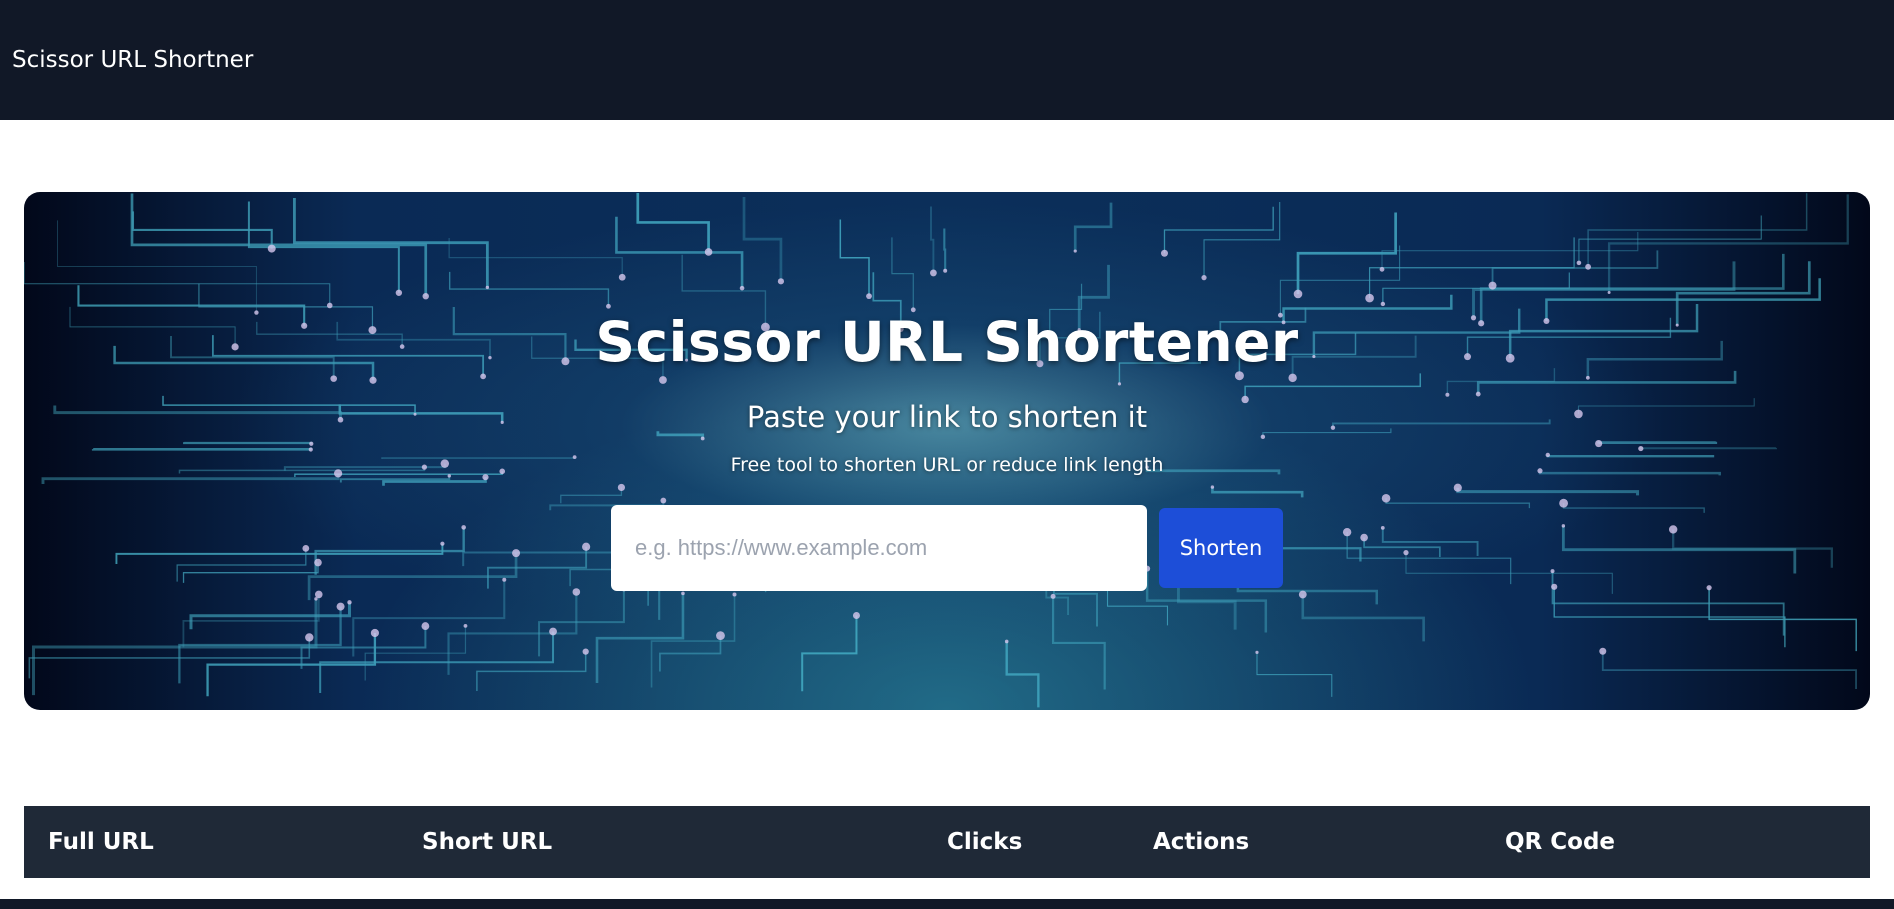 This screenshot has width=1894, height=909. What do you see at coordinates (132, 60) in the screenshot?
I see `brand-link: Scissor URL Shortner` at bounding box center [132, 60].